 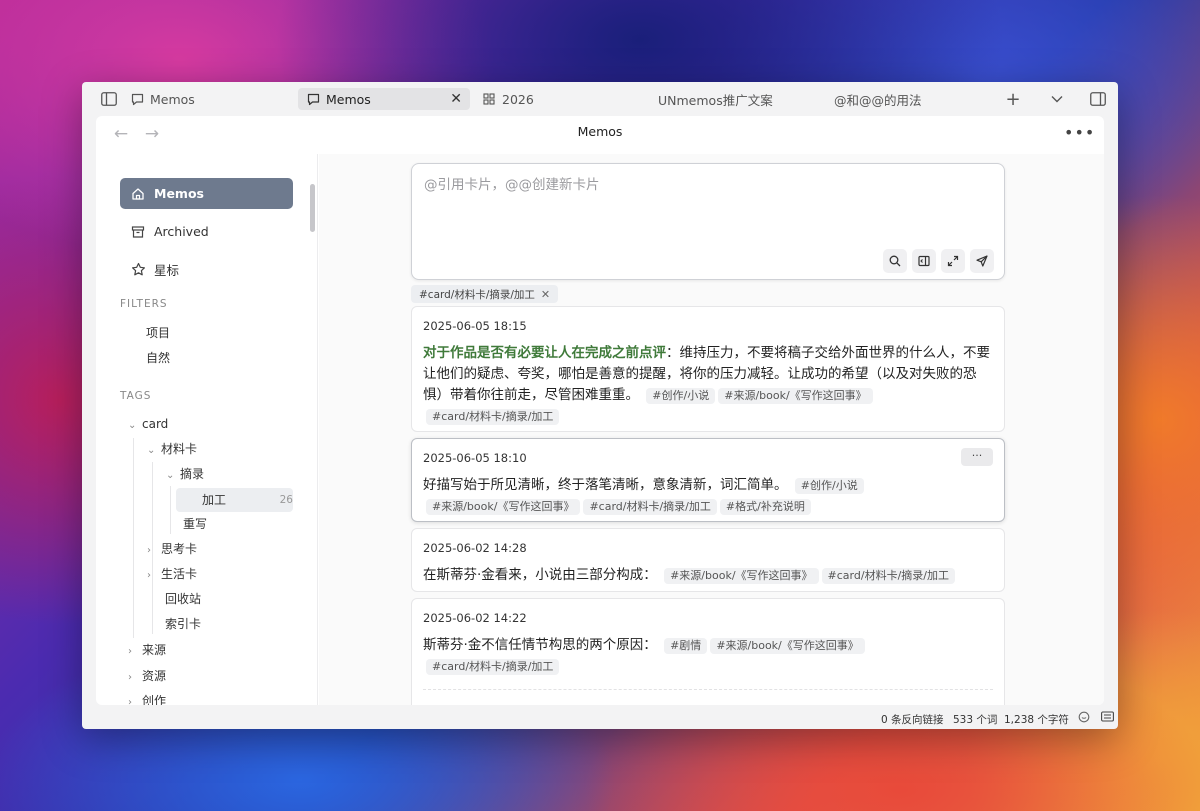 I want to click on view-header: ← → Memos •••, so click(x=600, y=135).